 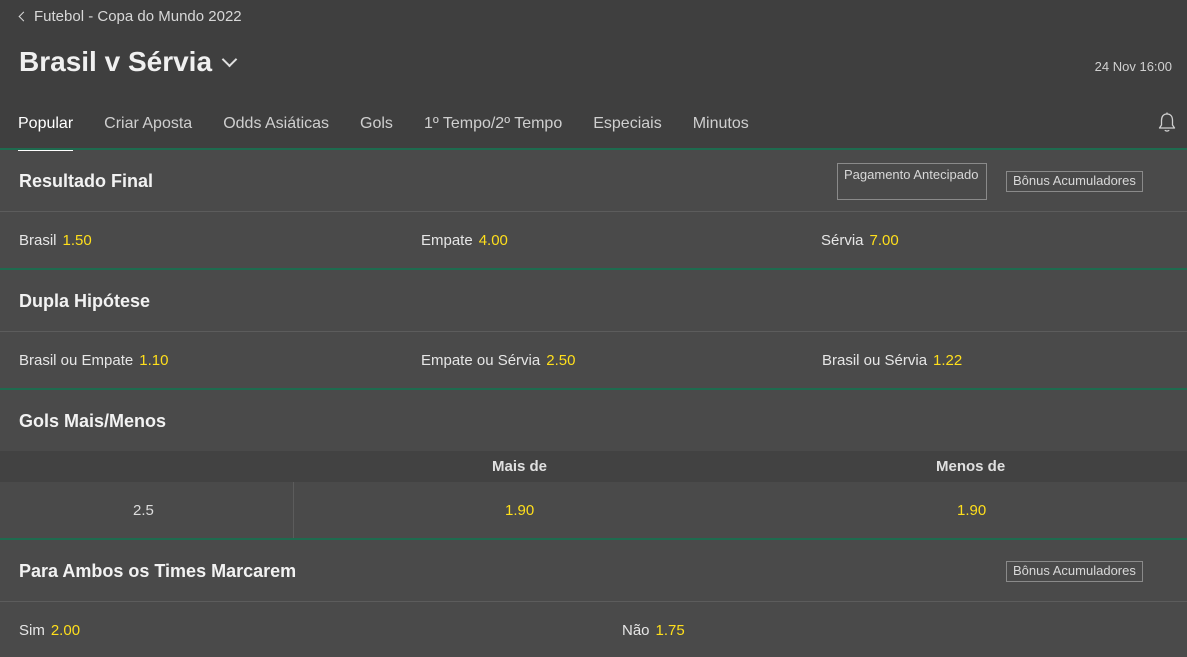 I want to click on tab-especiais: Especiais, so click(x=627, y=127).